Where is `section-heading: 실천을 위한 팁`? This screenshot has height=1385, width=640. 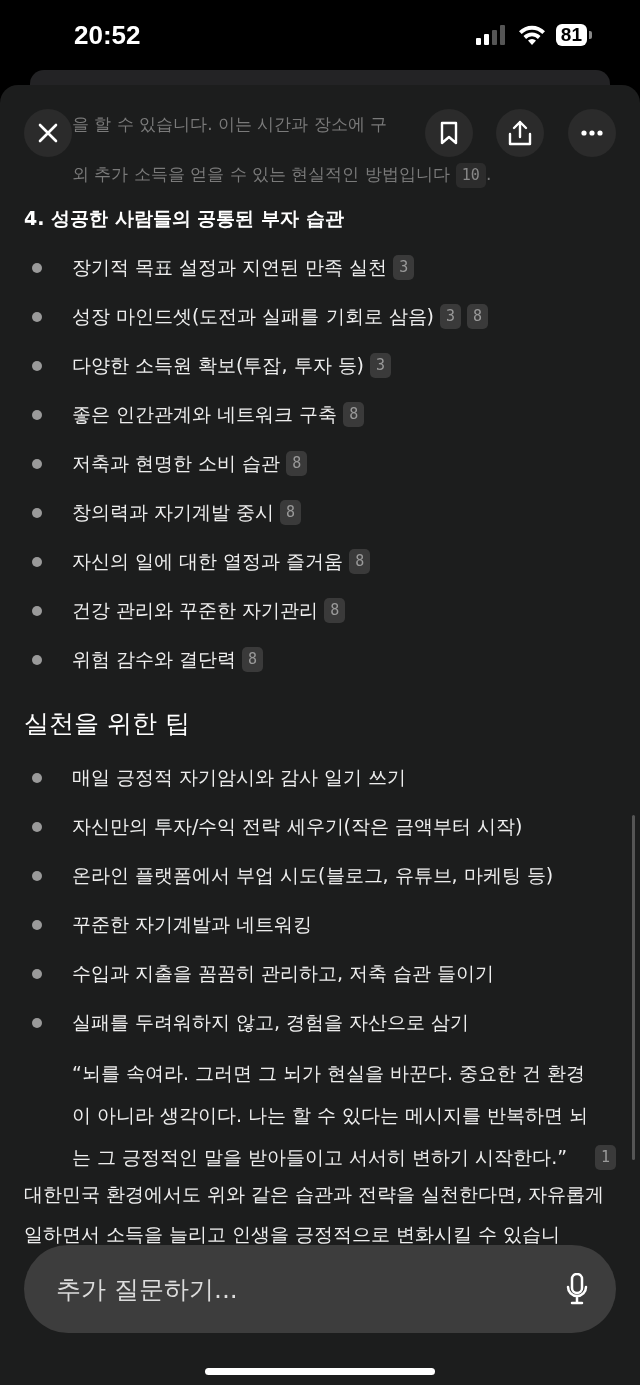
section-heading: 실천을 위한 팁 is located at coordinates (107, 723).